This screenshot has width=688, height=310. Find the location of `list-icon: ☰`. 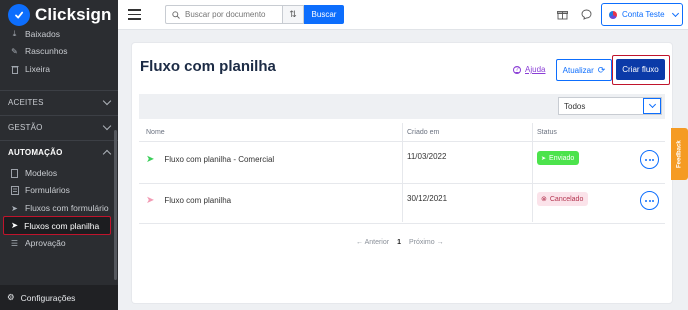

list-icon: ☰ is located at coordinates (14, 243).